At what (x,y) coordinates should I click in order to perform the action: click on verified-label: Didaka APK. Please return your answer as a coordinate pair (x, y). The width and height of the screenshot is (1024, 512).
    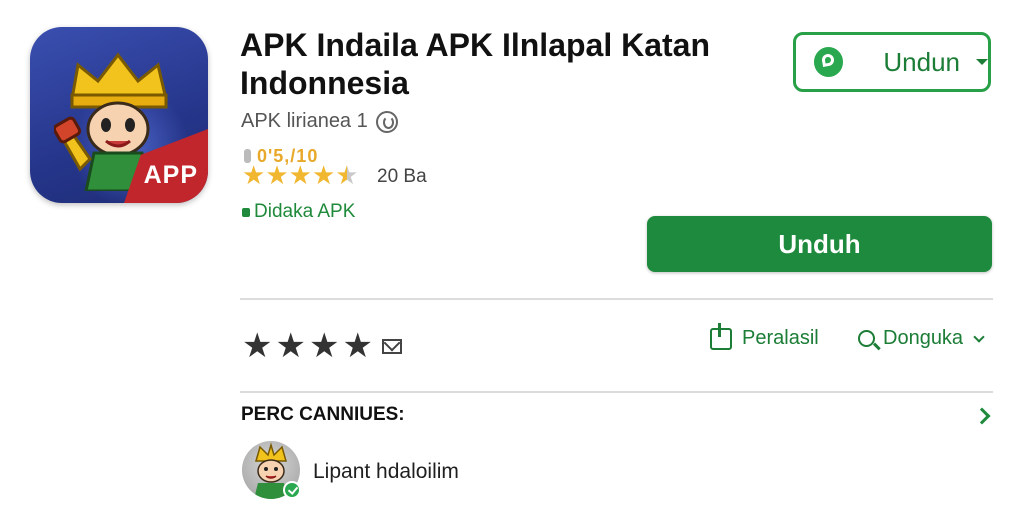
    Looking at the image, I should click on (298, 212).